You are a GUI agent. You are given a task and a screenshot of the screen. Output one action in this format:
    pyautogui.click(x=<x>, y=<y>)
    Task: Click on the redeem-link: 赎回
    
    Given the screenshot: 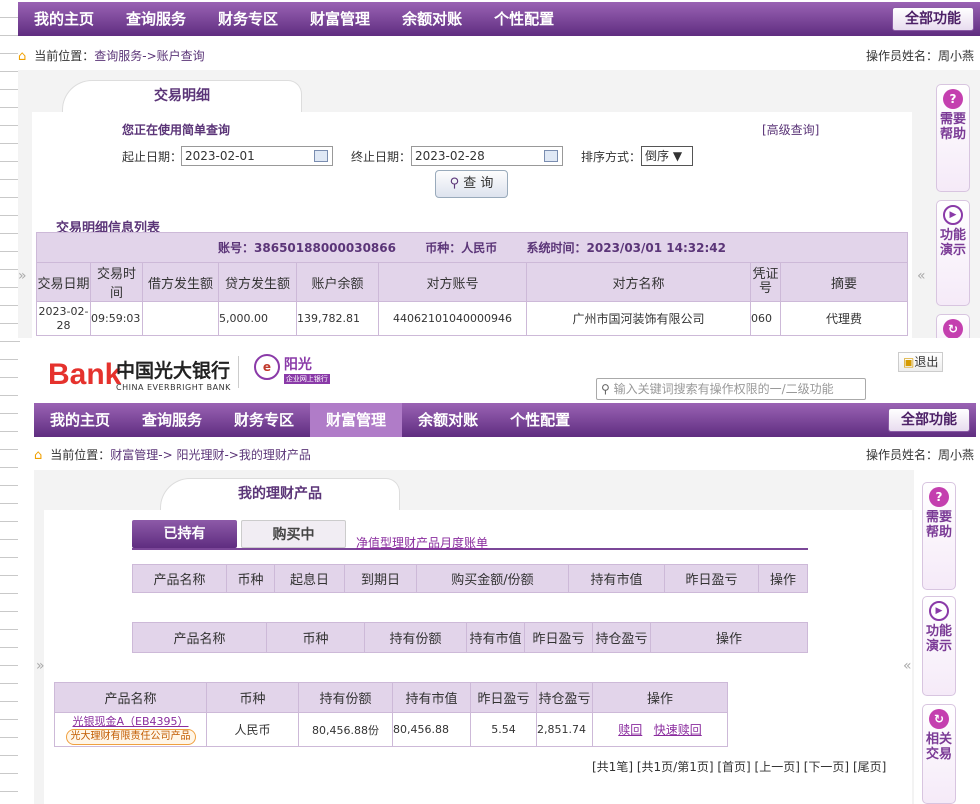 What is the action you would take?
    pyautogui.click(x=630, y=730)
    